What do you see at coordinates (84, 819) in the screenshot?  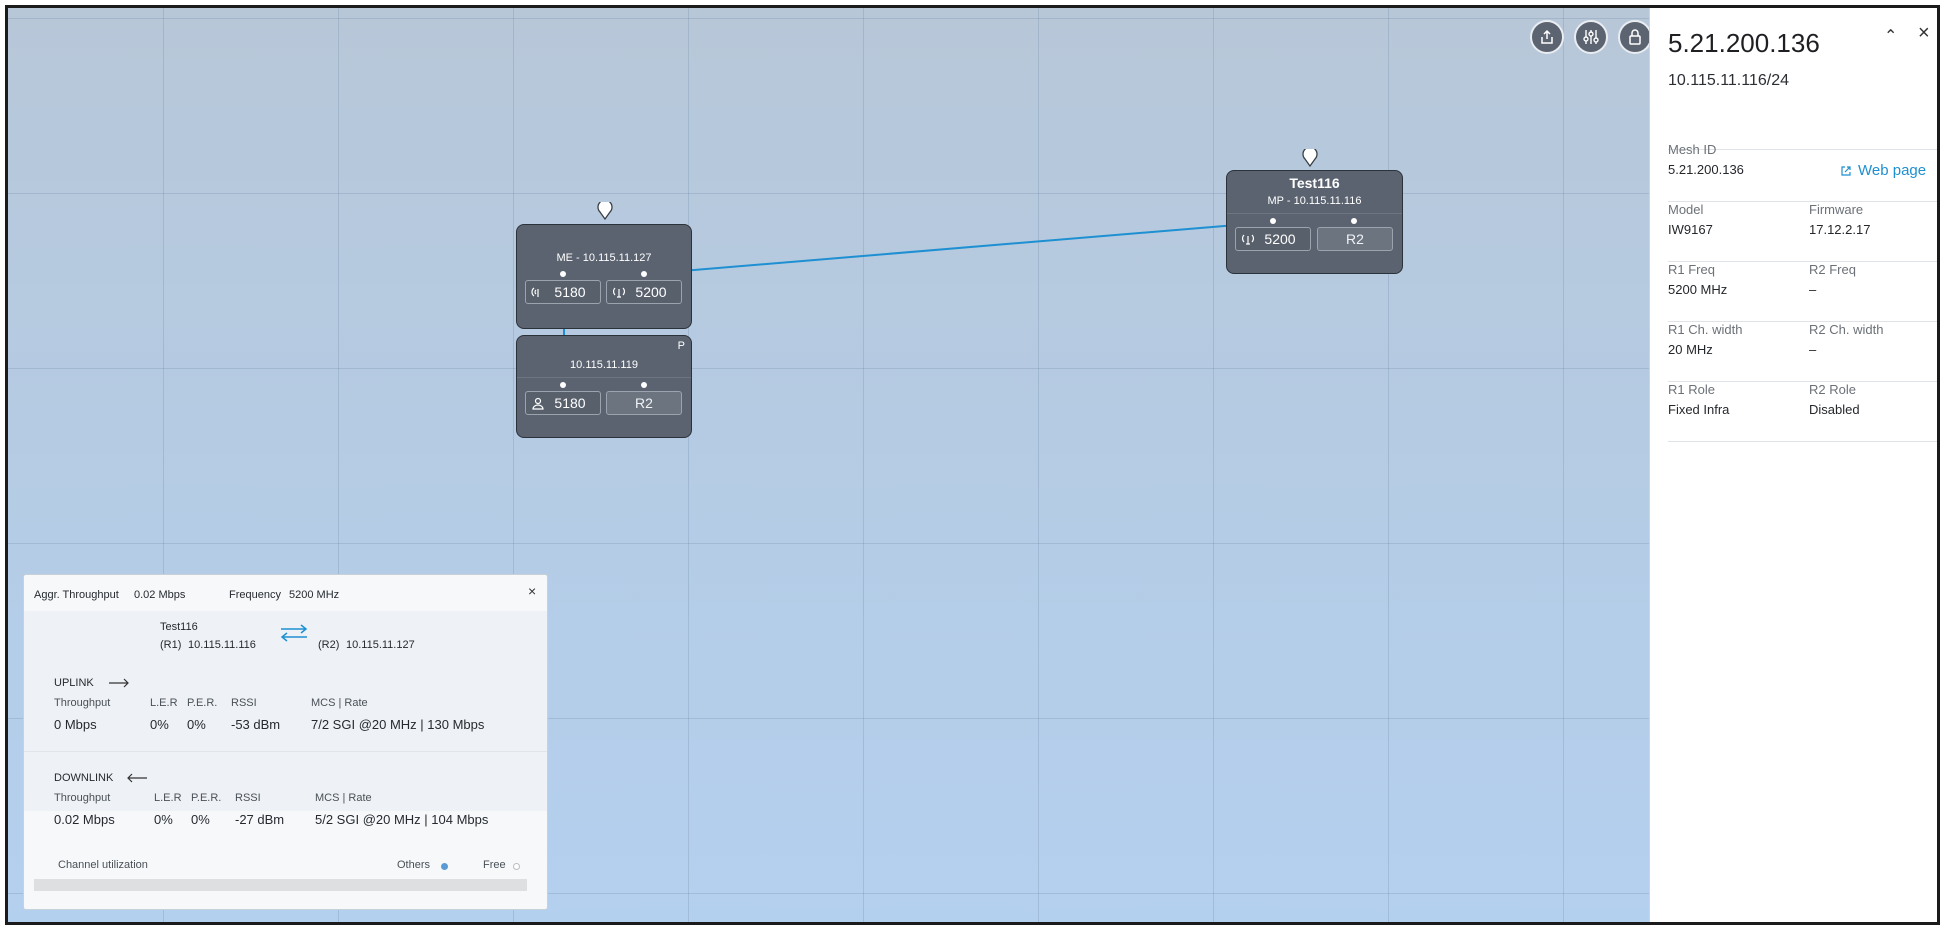 I see `downlink-throughput: 0.02 Mbps` at bounding box center [84, 819].